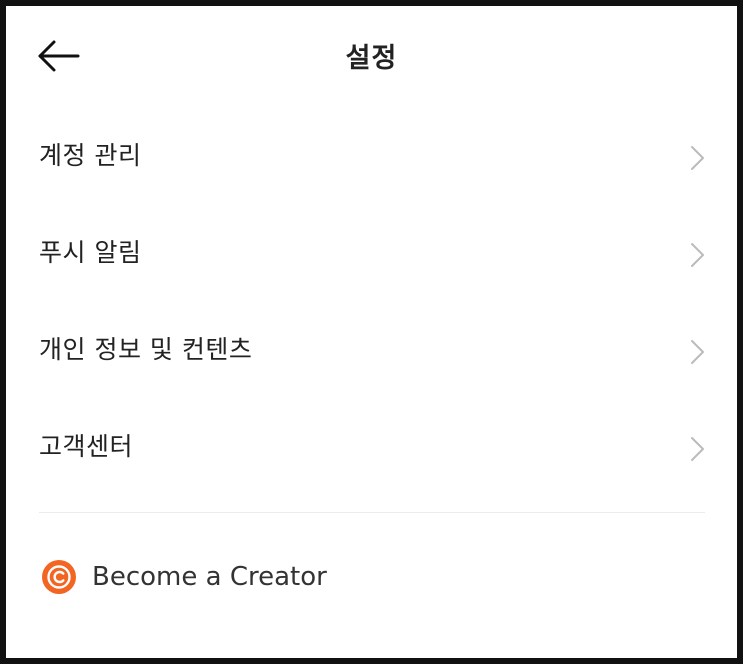 This screenshot has width=743, height=664. I want to click on menu-item-label: 개인 정보 및 컨텐츠, so click(146, 349).